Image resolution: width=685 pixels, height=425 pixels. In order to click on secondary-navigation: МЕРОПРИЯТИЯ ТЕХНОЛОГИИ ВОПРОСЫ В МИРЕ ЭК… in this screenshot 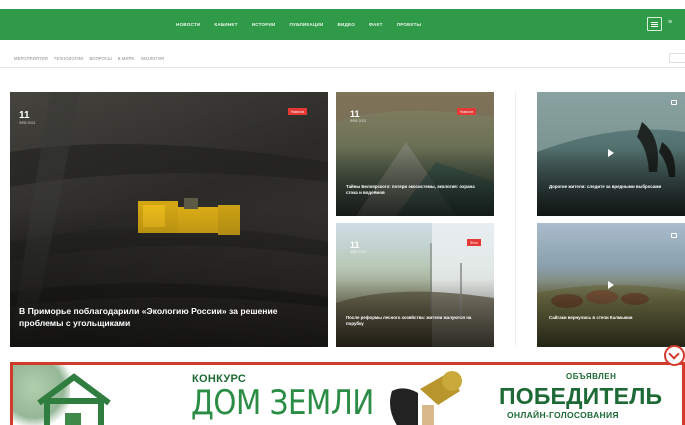, I will do `click(342, 58)`.